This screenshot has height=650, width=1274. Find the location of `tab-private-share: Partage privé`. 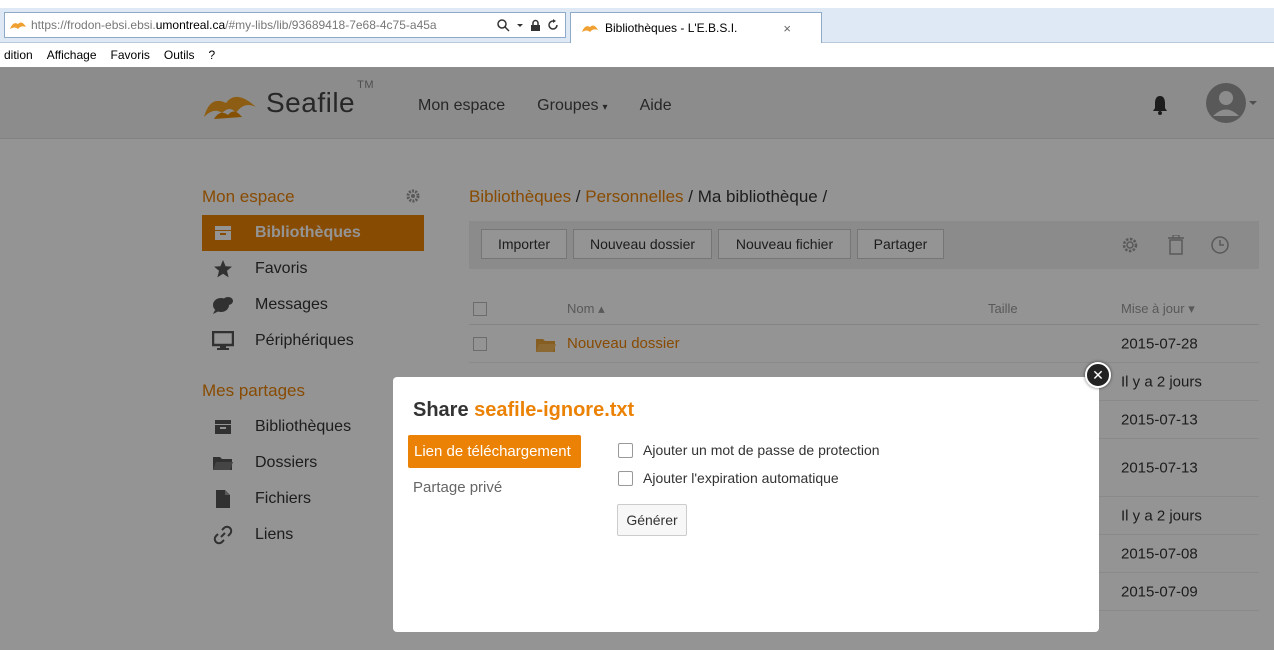

tab-private-share: Partage privé is located at coordinates (494, 487).